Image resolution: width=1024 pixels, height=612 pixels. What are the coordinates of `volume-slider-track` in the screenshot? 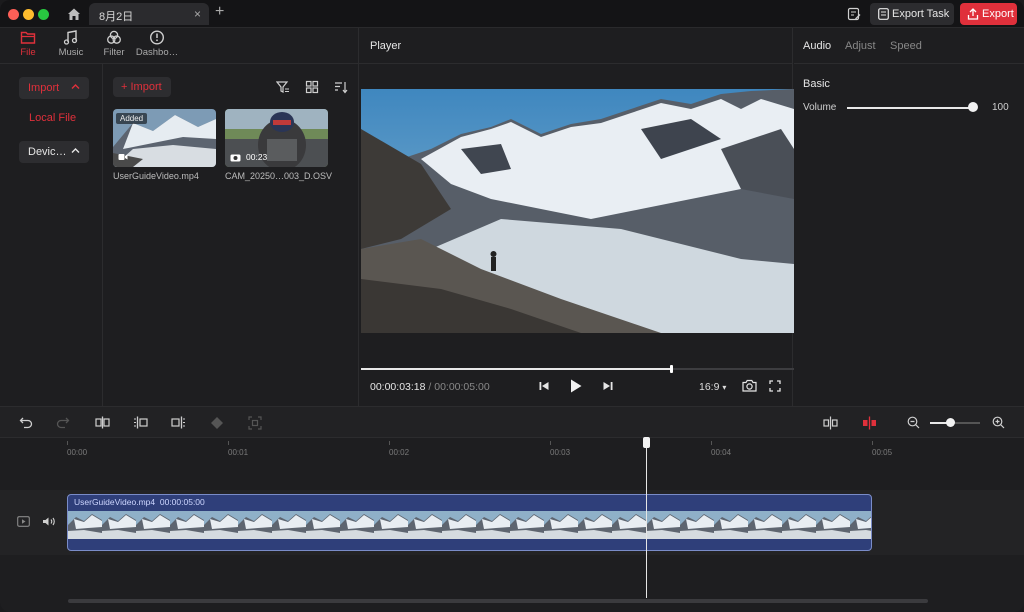 It's located at (910, 108).